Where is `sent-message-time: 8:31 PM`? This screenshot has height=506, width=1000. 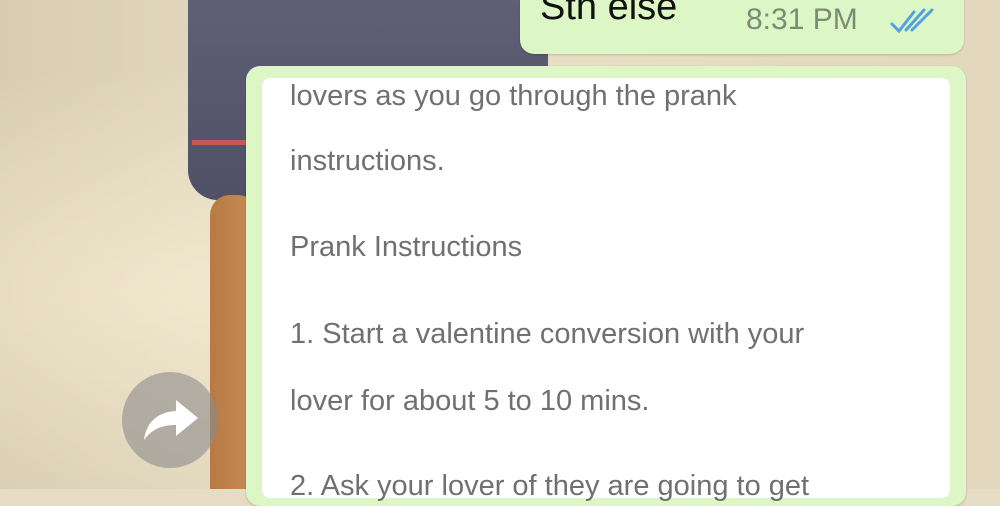
sent-message-time: 8:31 PM is located at coordinates (802, 19).